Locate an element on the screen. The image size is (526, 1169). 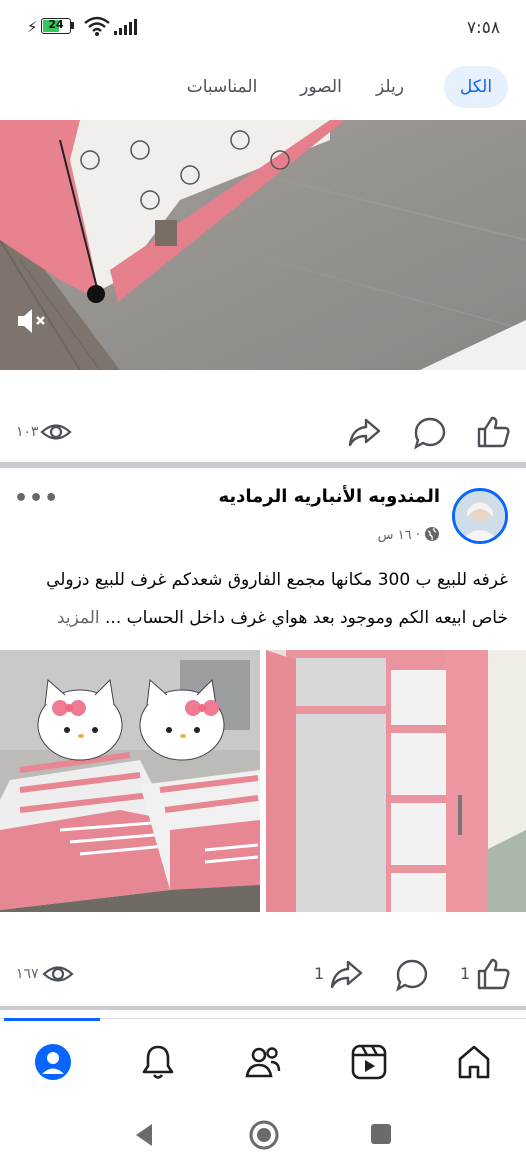
tab-photos: الصور is located at coordinates (321, 87).